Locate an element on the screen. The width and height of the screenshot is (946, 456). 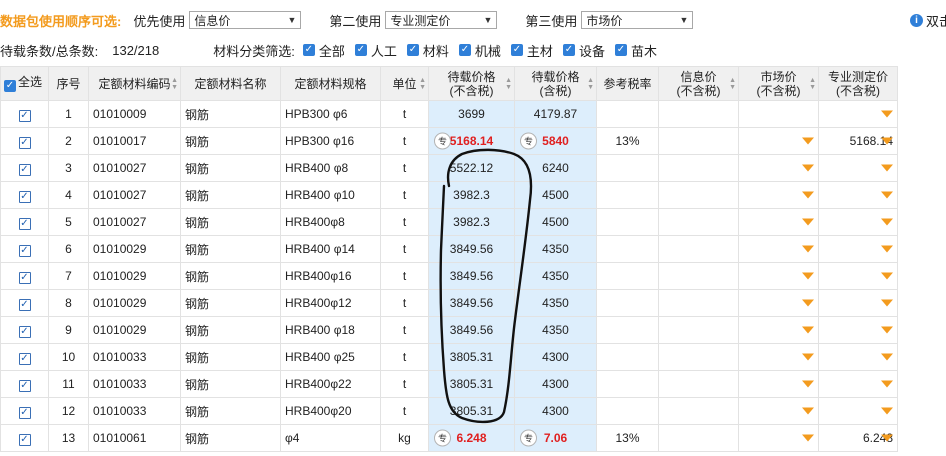
pro-price-cell: 5168.14 is located at coordinates (858, 141).